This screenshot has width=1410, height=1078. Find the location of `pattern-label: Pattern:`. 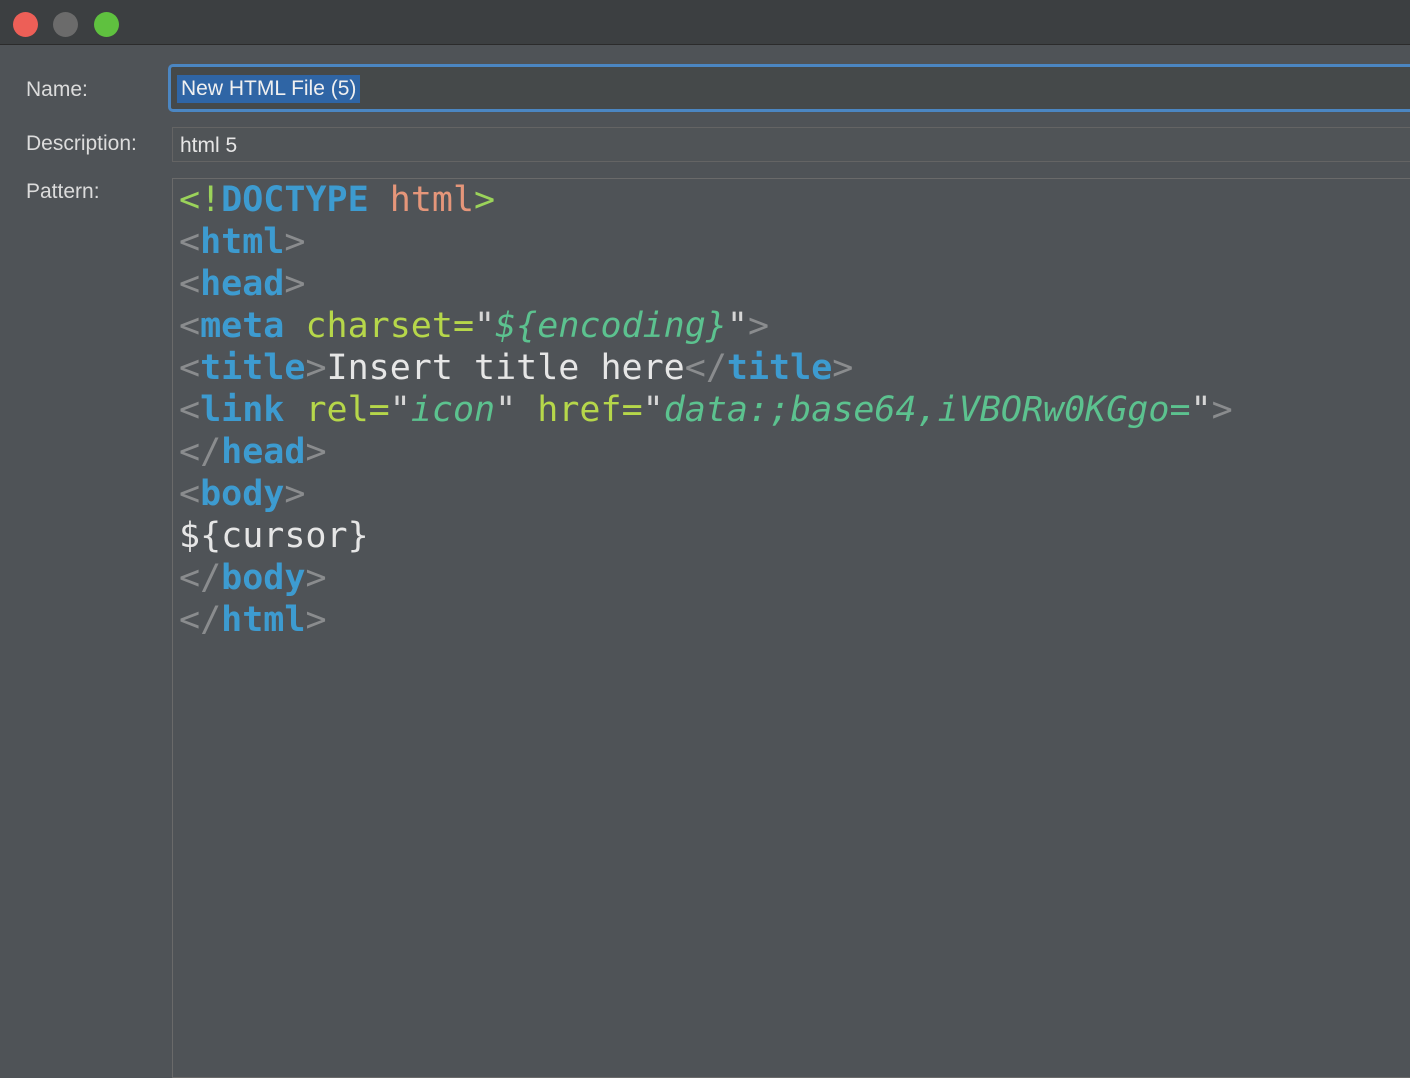

pattern-label: Pattern: is located at coordinates (63, 191).